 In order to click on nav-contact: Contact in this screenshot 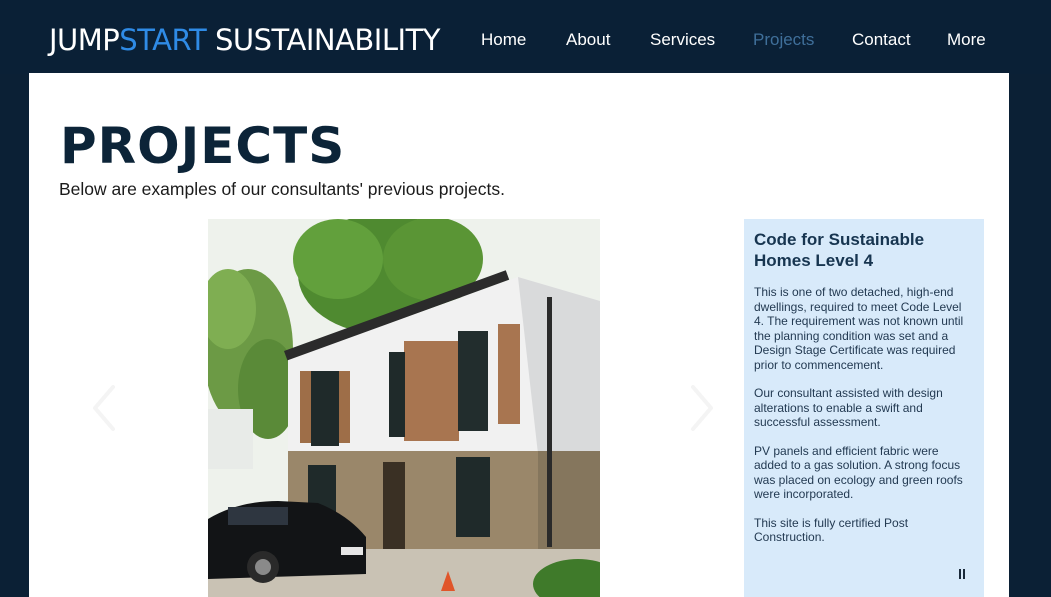, I will do `click(881, 40)`.